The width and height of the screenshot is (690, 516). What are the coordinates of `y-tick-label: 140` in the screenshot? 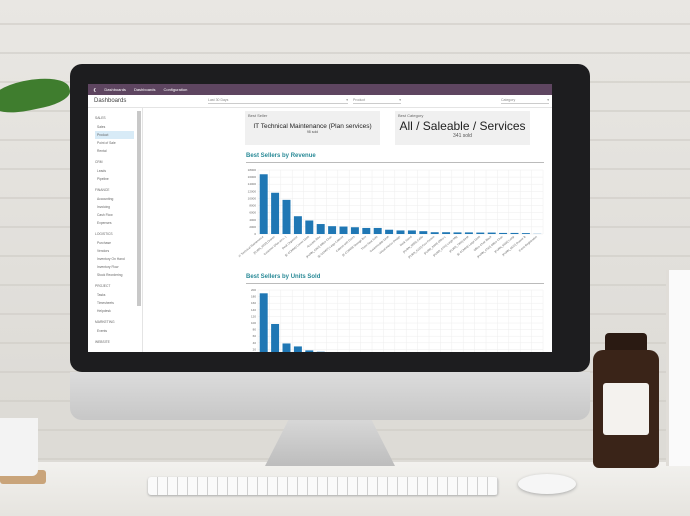 It's located at (253, 310).